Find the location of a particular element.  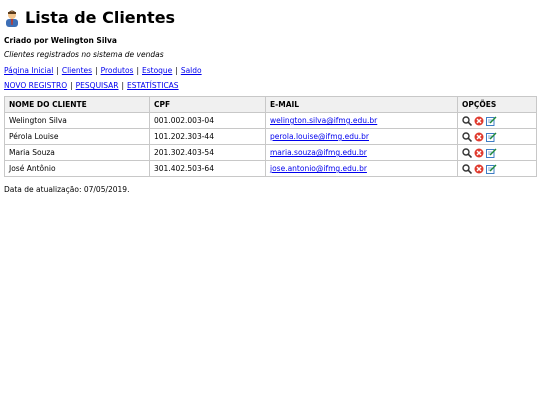

new-record-link: NOVO REGISTRO is located at coordinates (35, 85).